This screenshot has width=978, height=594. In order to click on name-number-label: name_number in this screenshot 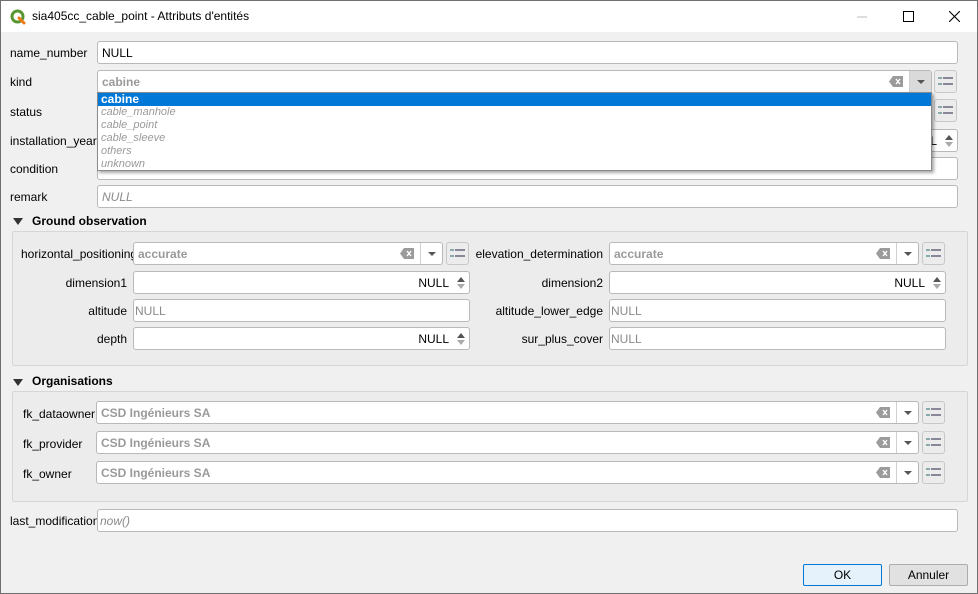, I will do `click(49, 53)`.